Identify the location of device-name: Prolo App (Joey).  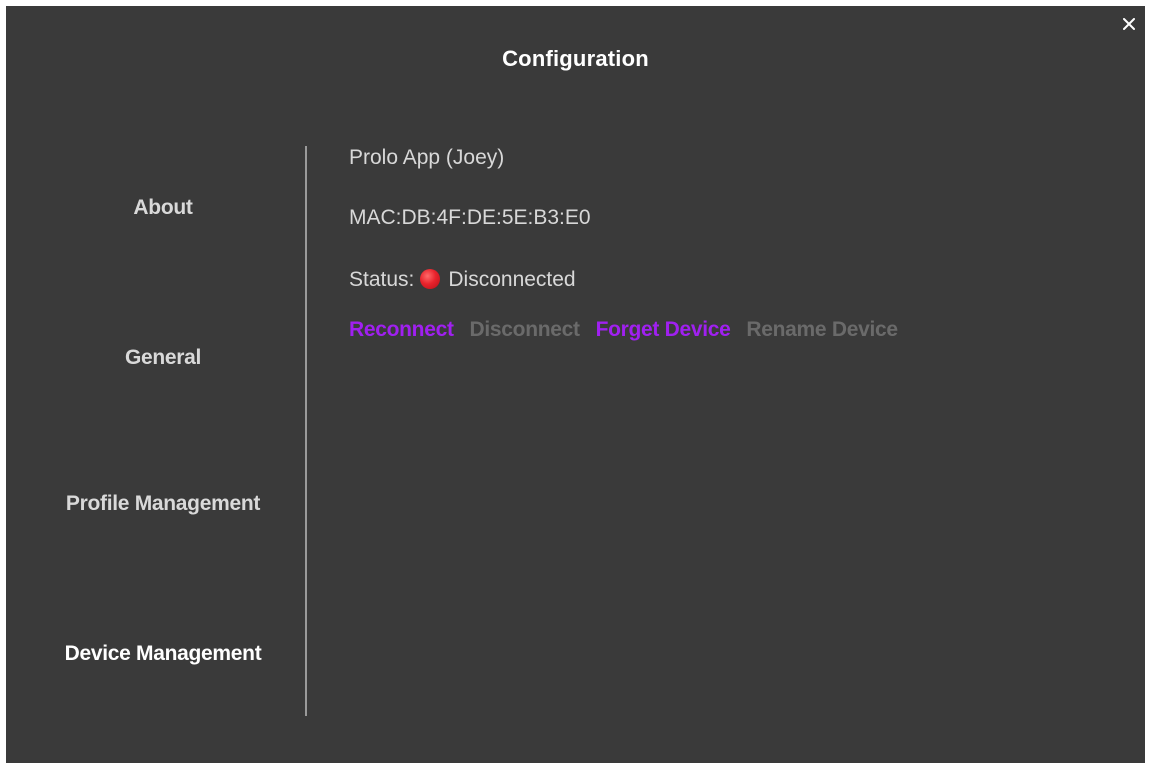
(427, 157).